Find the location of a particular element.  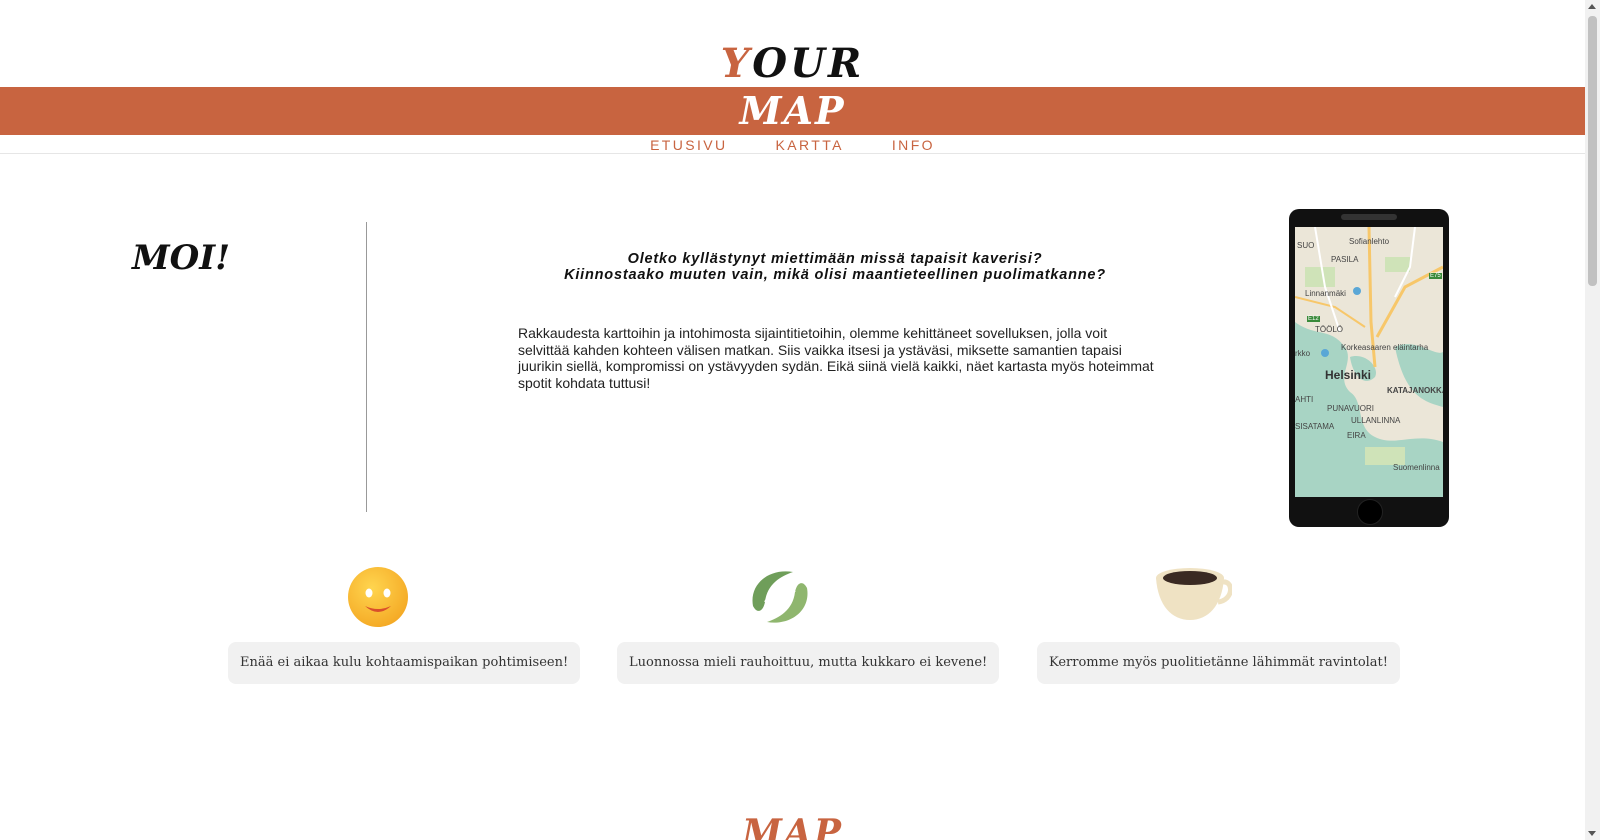

phone-speaker is located at coordinates (1369, 217).